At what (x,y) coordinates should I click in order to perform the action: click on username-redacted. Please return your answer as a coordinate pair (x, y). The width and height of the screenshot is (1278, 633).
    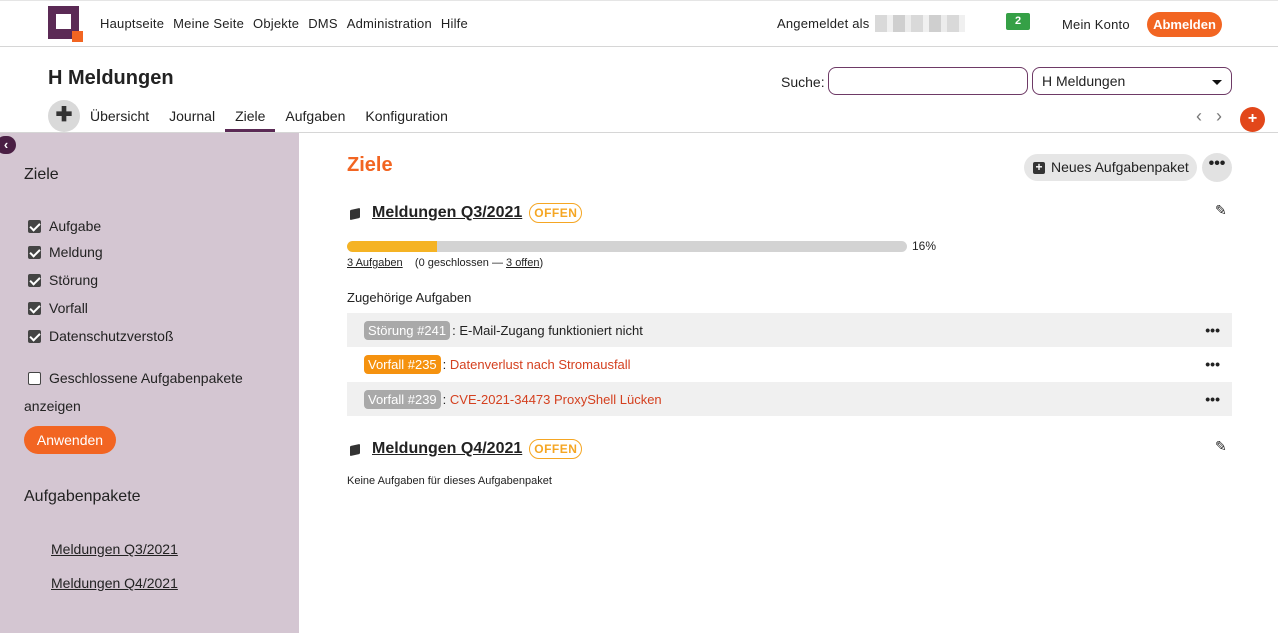
    Looking at the image, I should click on (920, 23).